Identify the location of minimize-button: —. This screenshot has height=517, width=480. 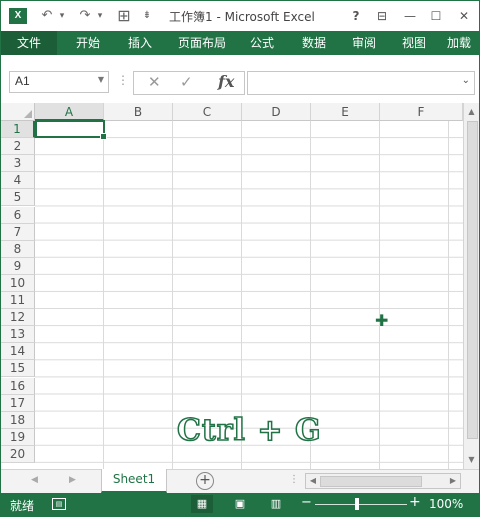
(410, 16).